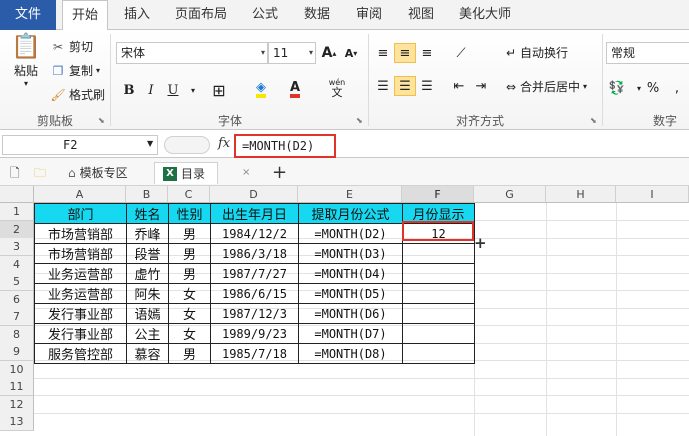 This screenshot has height=436, width=689. Describe the element at coordinates (17, 212) in the screenshot. I see `row-header: 1` at that location.